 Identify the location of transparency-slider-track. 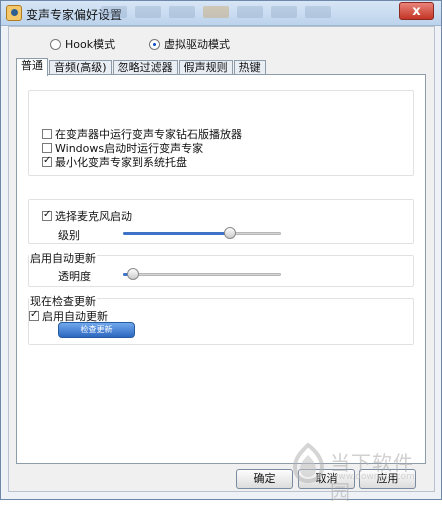
(202, 274).